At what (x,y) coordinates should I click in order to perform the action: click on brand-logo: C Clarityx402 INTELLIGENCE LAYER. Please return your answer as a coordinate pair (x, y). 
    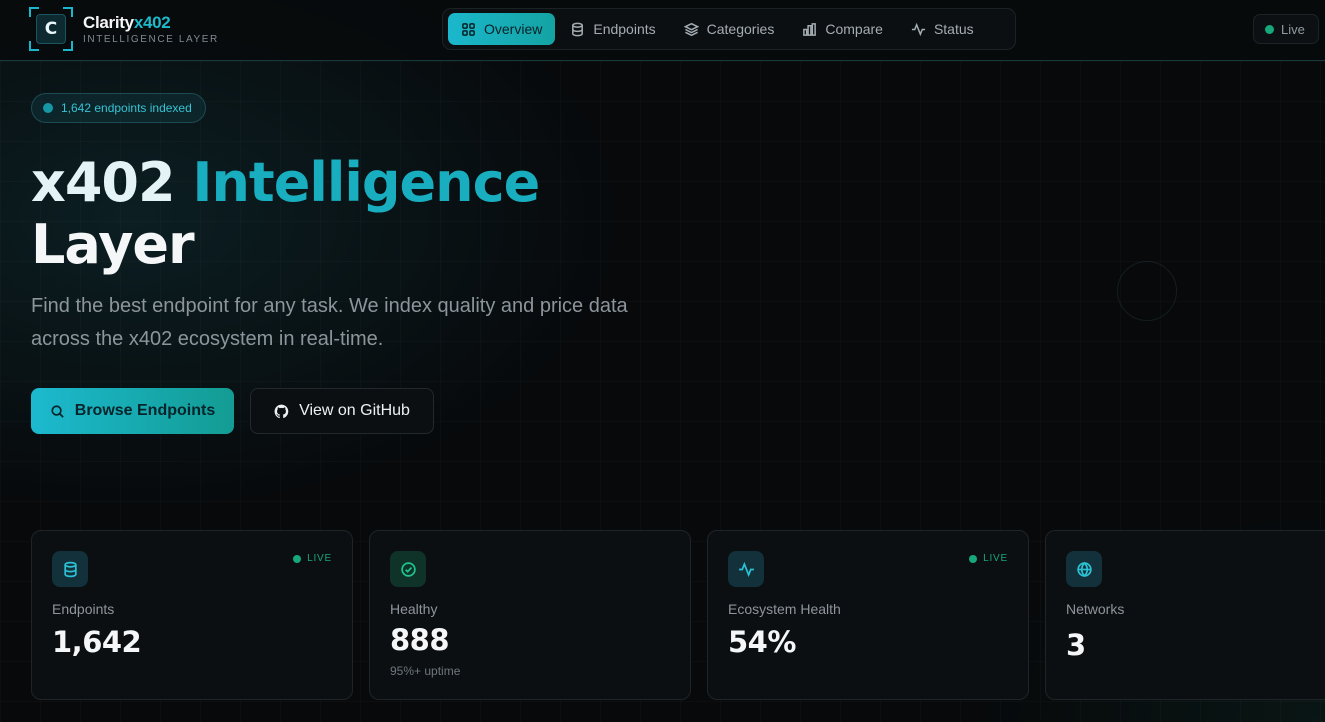
    Looking at the image, I should click on (124, 29).